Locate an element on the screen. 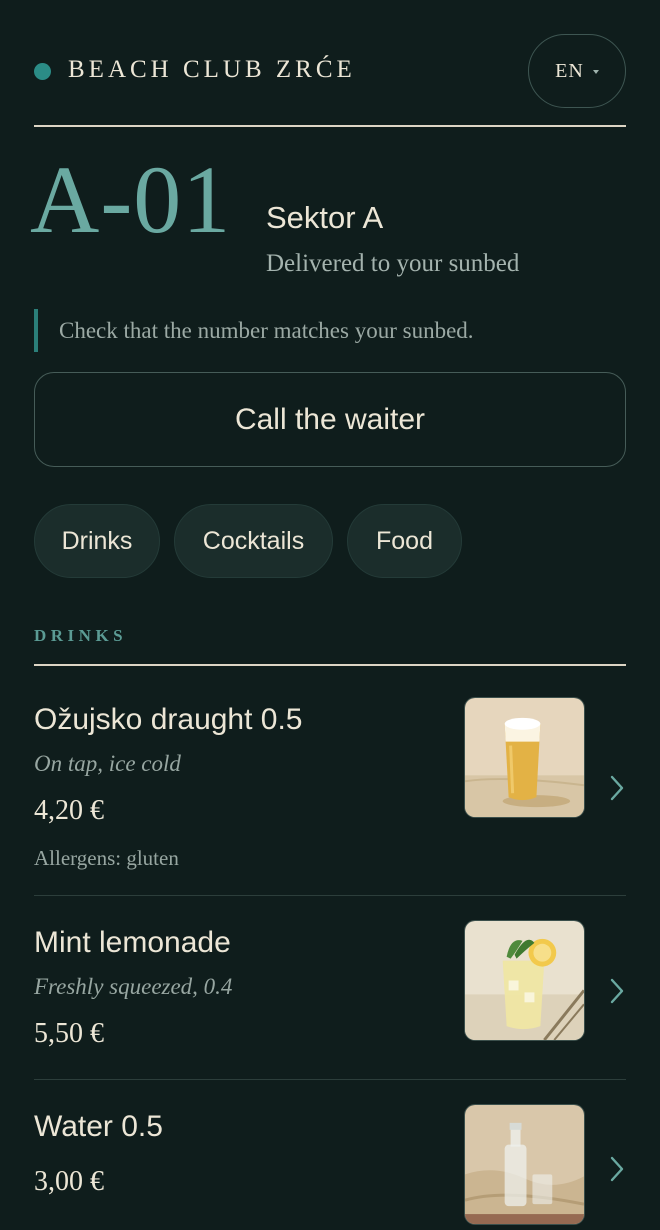 This screenshot has width=660, height=1230. item-price: 3,00 € is located at coordinates (69, 1181).